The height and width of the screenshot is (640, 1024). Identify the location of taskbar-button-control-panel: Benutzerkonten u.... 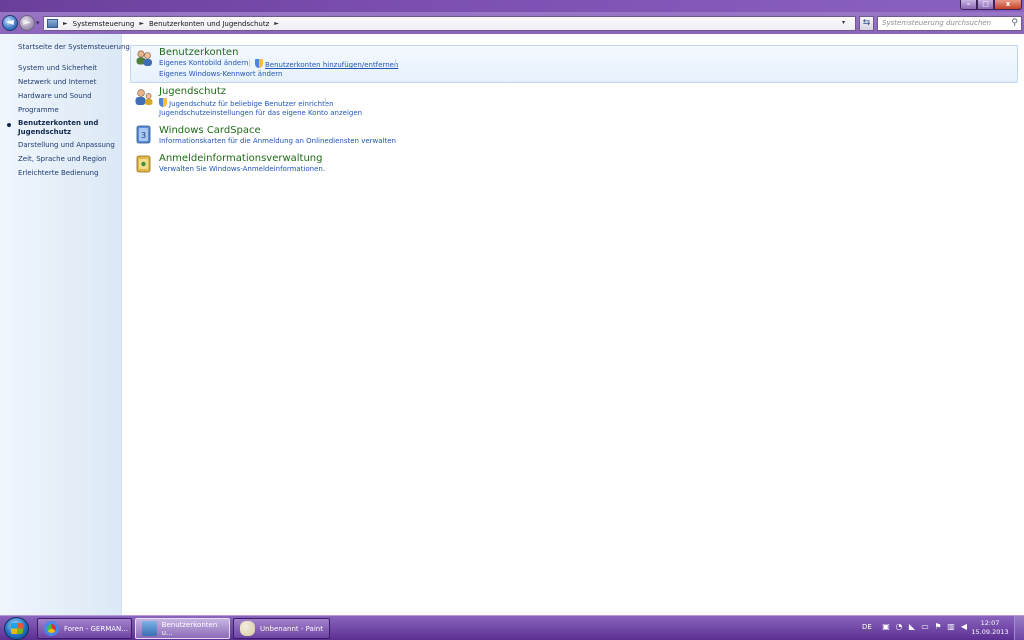
(182, 628).